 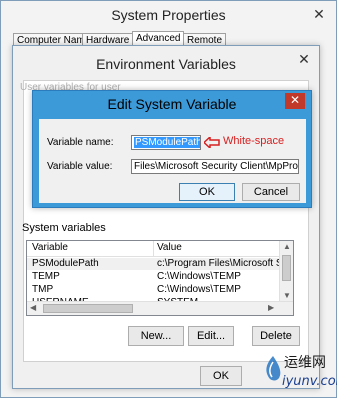 I want to click on row-value: c:\Program Files\Microsoft Securi, so click(x=218, y=263).